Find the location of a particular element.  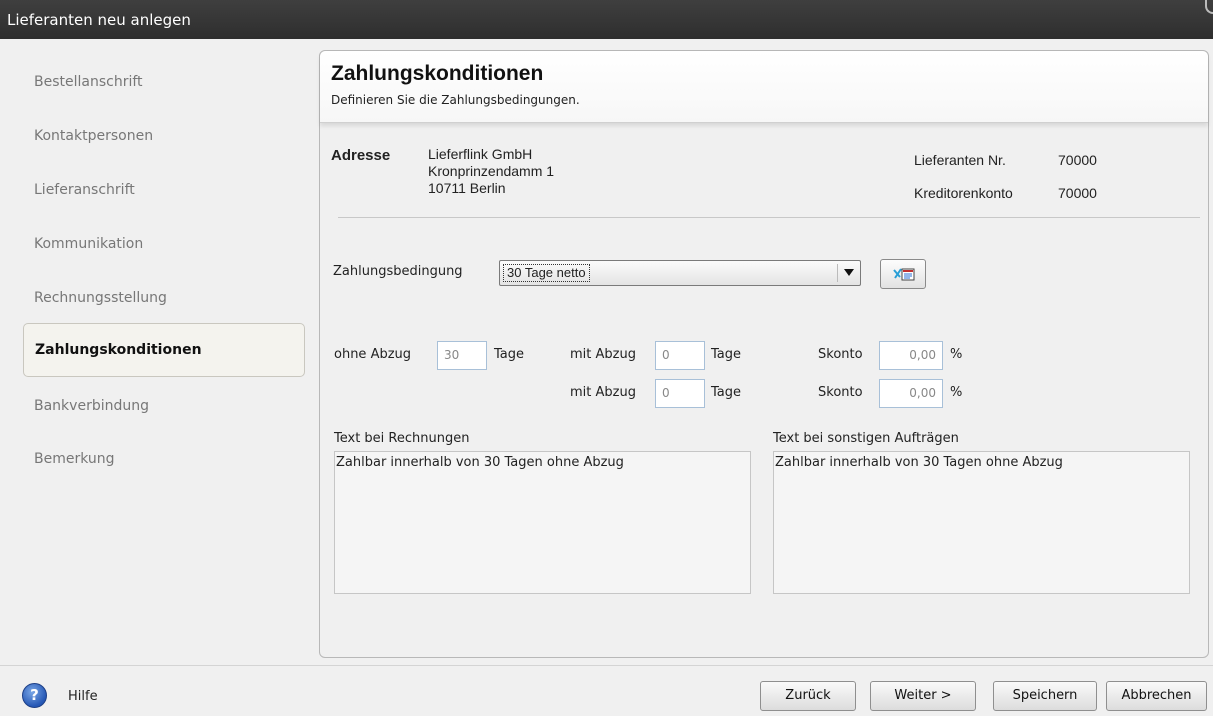

edit-payment-terms-icon is located at coordinates (904, 274).